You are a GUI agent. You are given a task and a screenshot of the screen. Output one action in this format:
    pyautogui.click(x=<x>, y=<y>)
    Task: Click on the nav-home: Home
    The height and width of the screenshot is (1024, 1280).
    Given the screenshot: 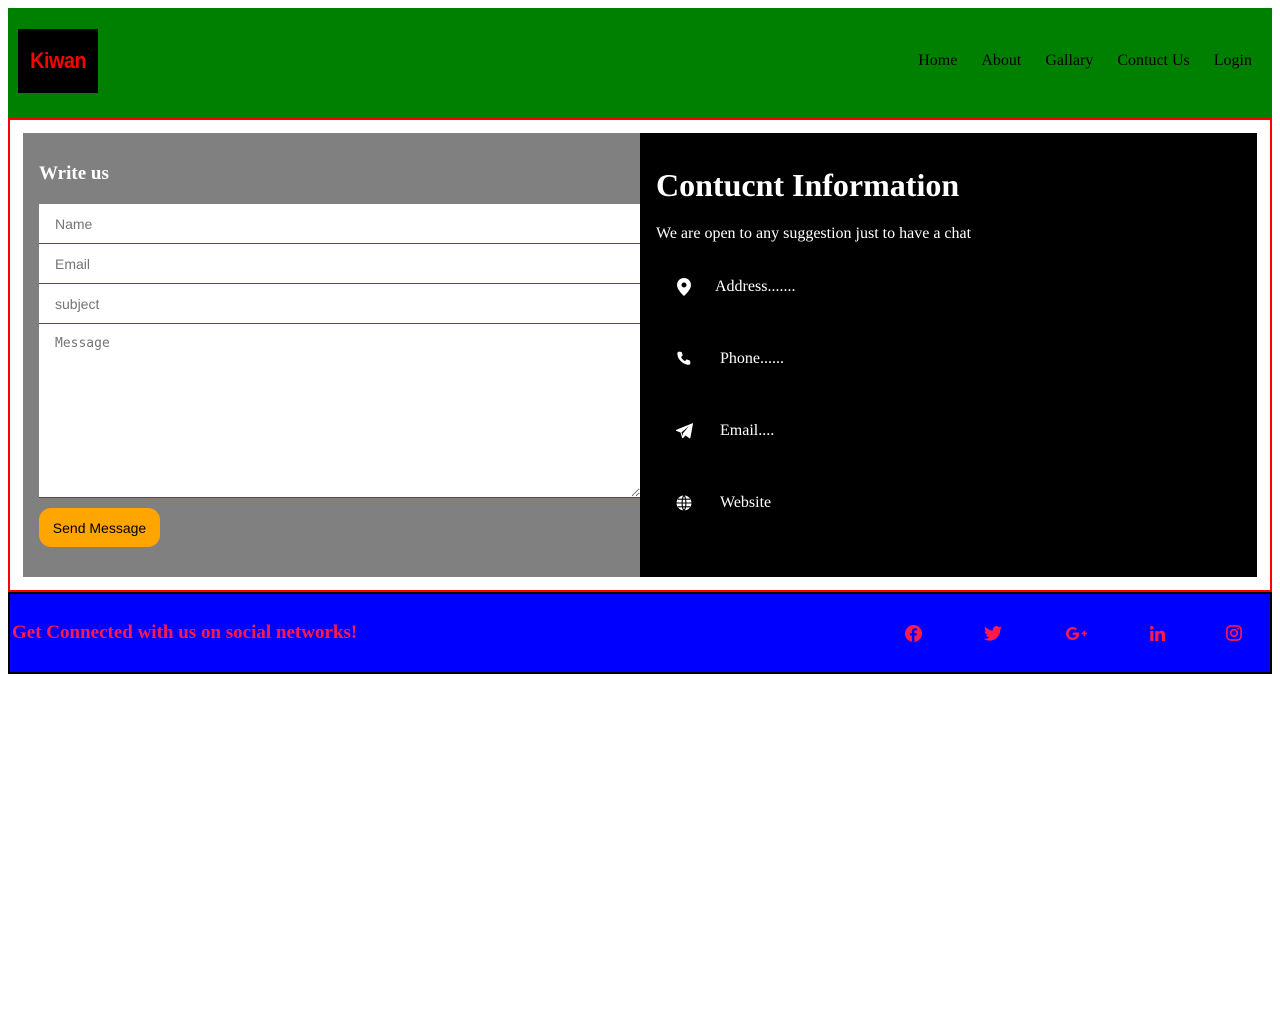 What is the action you would take?
    pyautogui.click(x=937, y=61)
    